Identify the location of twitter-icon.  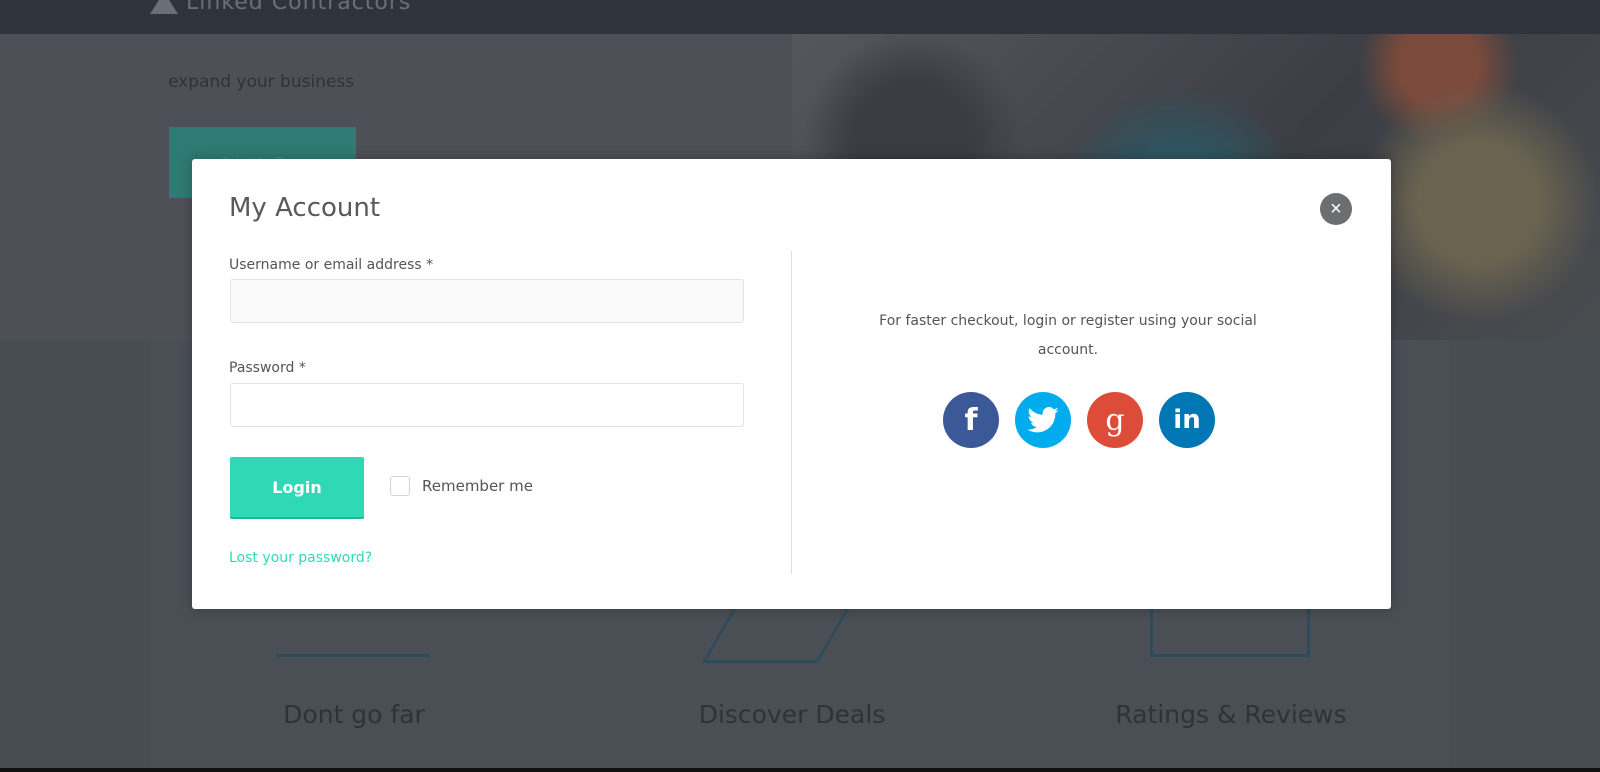
(1043, 420).